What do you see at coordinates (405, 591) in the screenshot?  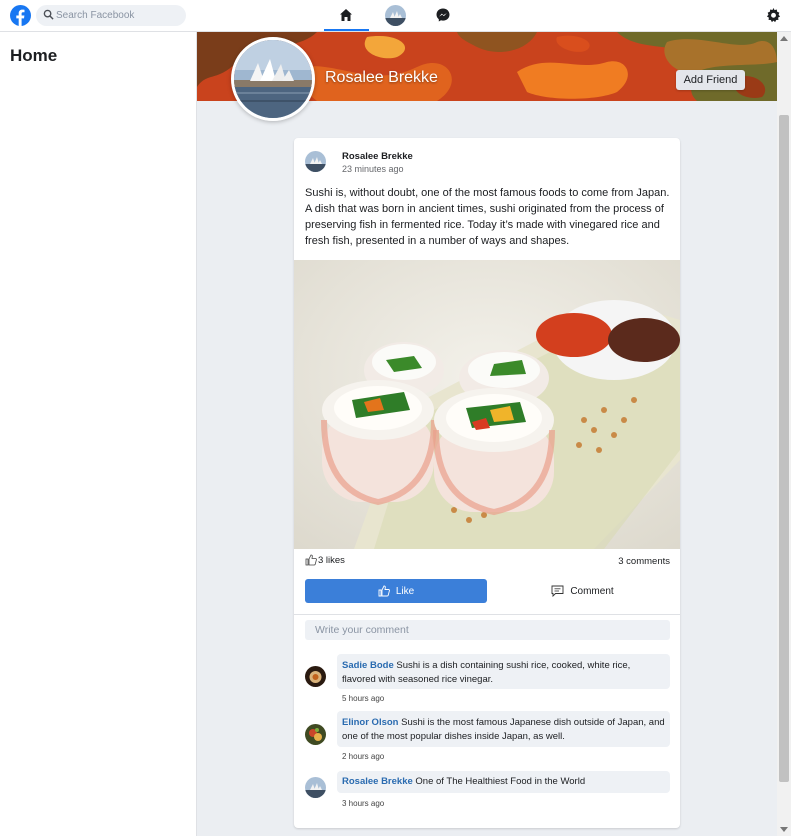 I see `like-button-label: Like` at bounding box center [405, 591].